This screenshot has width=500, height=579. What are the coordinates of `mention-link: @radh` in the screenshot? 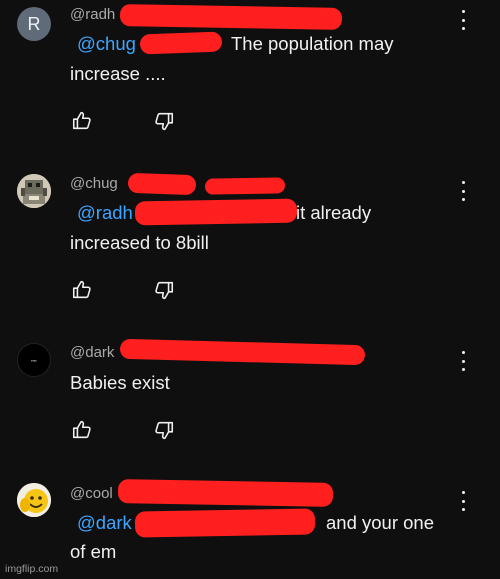 It's located at (105, 212).